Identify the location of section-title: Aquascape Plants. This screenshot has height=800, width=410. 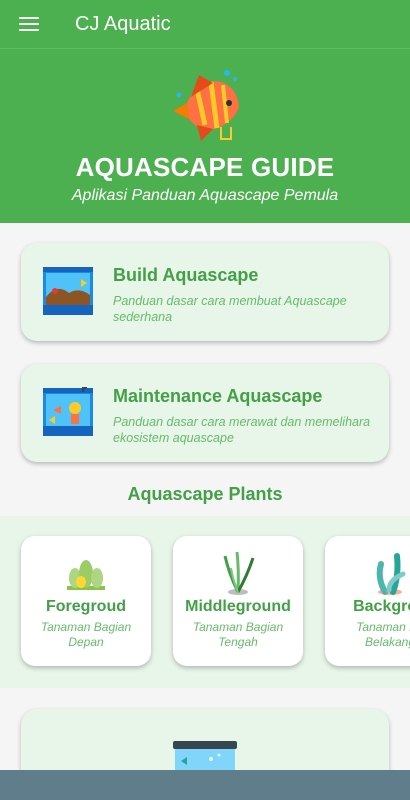
(205, 494).